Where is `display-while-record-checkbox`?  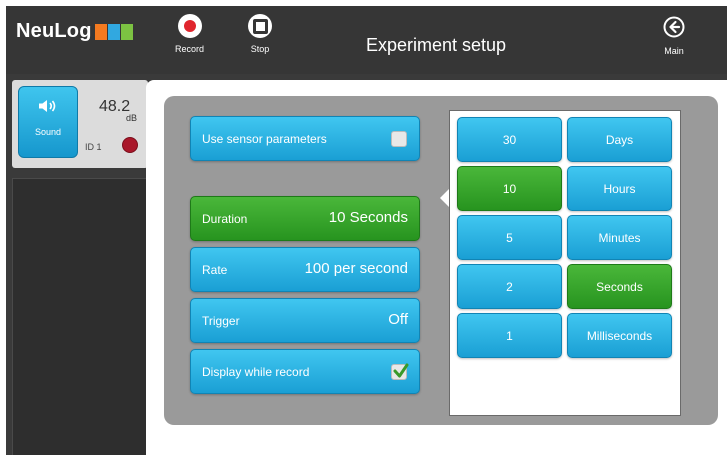
display-while-record-checkbox is located at coordinates (400, 371).